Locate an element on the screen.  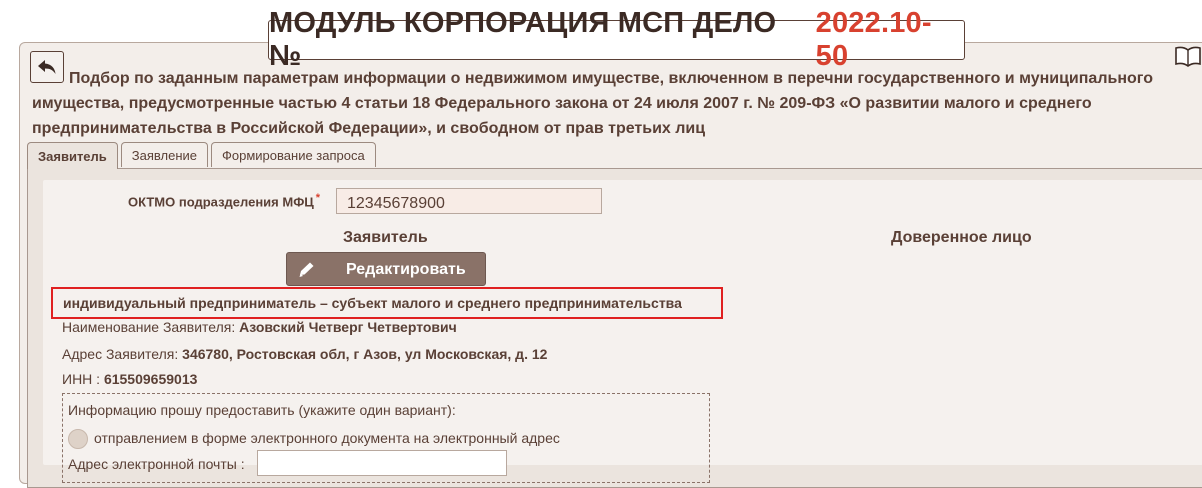
applicant-inn-row: ИНН : 615509659013 is located at coordinates (129, 379).